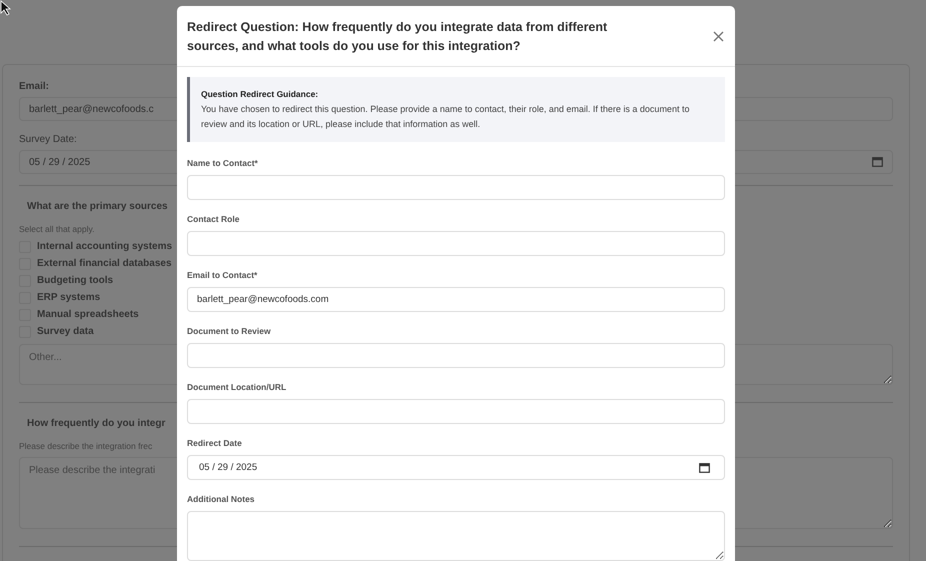  What do you see at coordinates (34, 86) in the screenshot?
I see `field-label: Email:` at bounding box center [34, 86].